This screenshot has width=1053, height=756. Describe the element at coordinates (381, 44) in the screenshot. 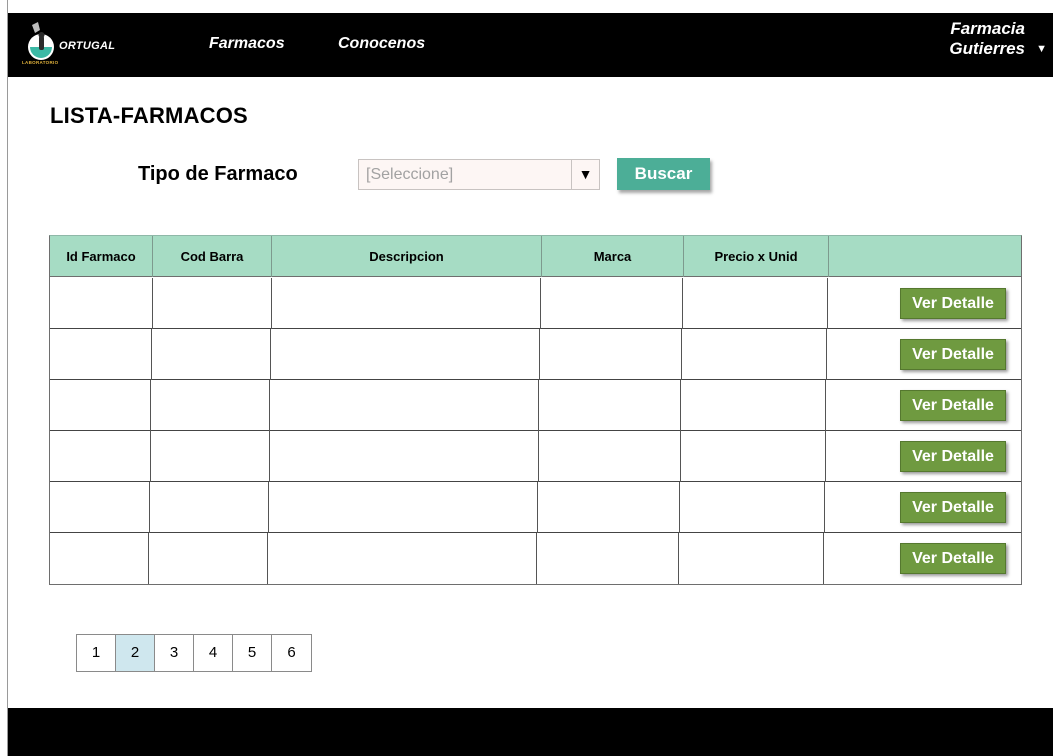

I see `nav-conocenos: Conocenos` at that location.